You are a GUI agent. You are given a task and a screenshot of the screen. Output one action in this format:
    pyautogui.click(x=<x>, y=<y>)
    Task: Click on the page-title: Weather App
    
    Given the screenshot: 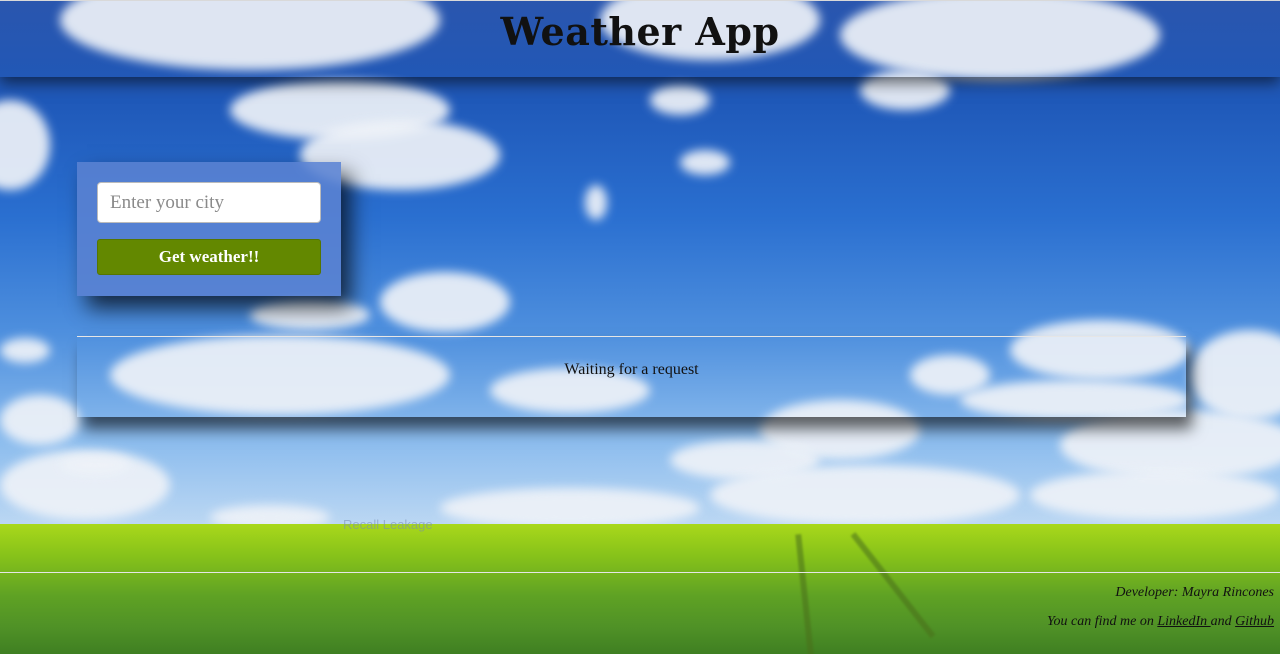 What is the action you would take?
    pyautogui.click(x=640, y=31)
    